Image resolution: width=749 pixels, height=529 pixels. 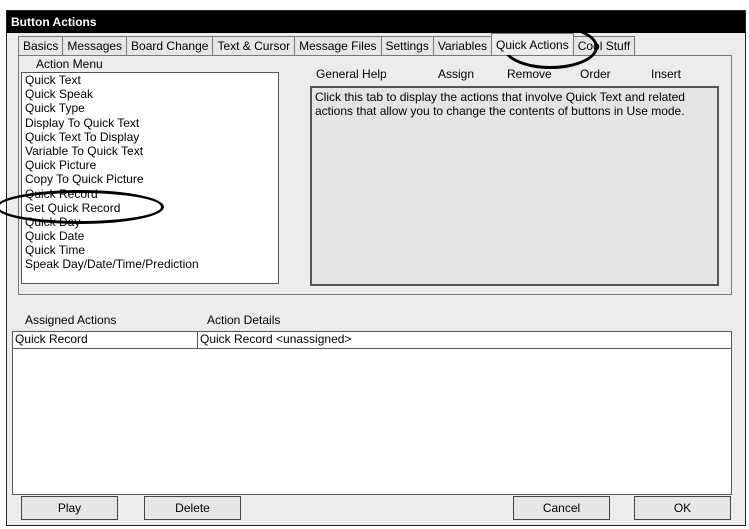 What do you see at coordinates (170, 45) in the screenshot?
I see `tab-board-change: Board Change` at bounding box center [170, 45].